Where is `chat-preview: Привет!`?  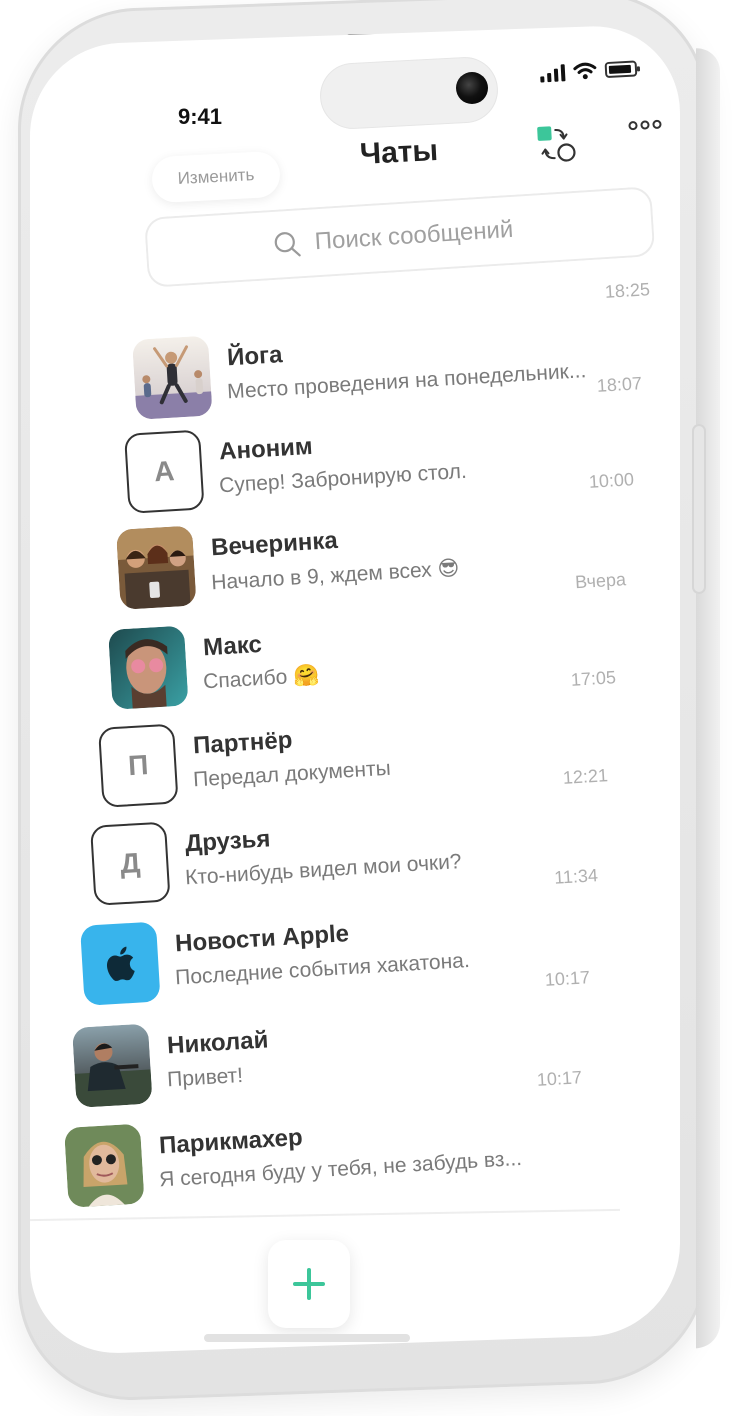 chat-preview: Привет! is located at coordinates (205, 1077).